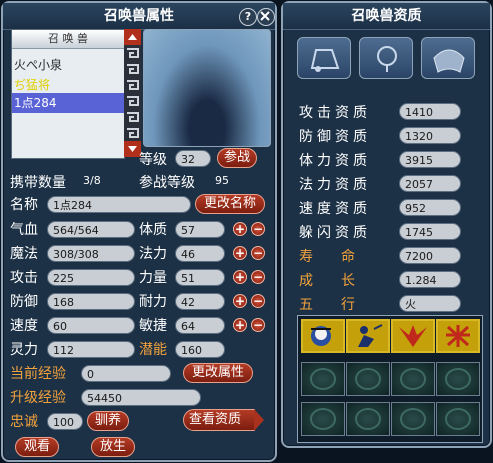 The height and width of the screenshot is (463, 493). What do you see at coordinates (37, 447) in the screenshot?
I see `watch-button: 观看` at bounding box center [37, 447].